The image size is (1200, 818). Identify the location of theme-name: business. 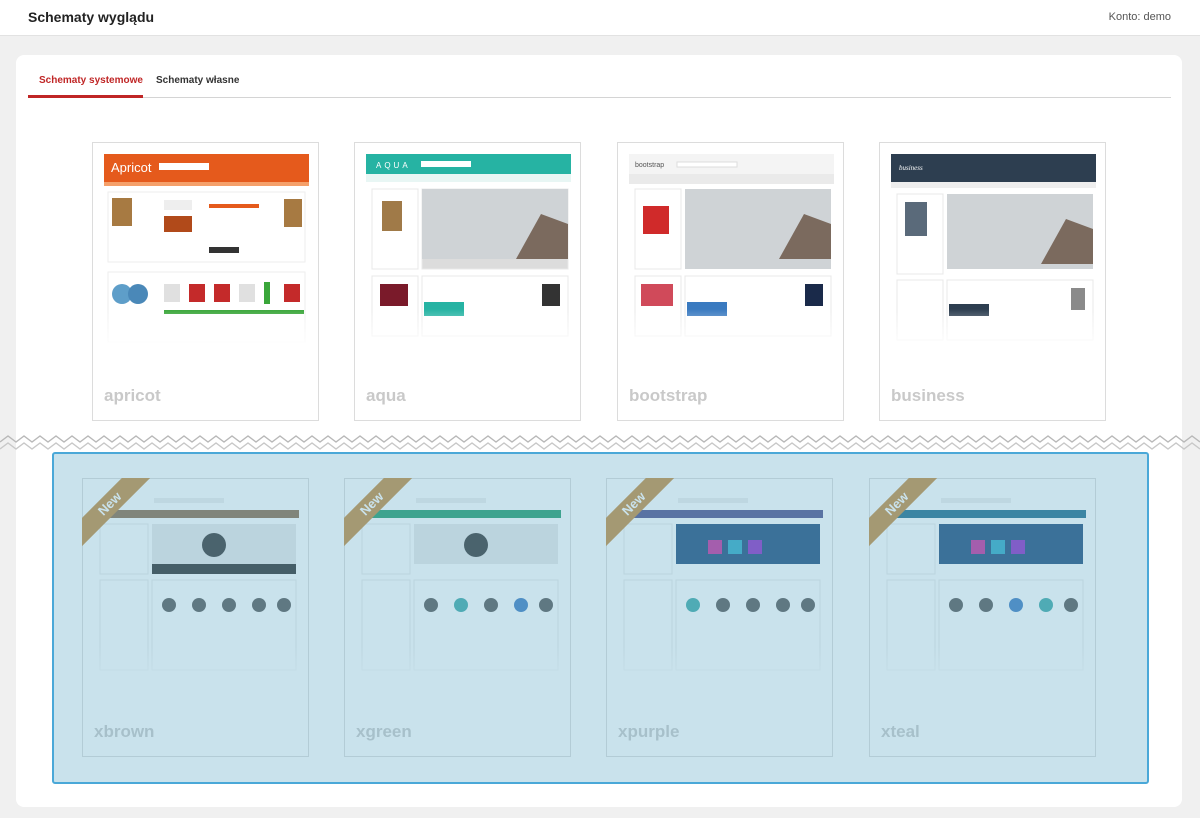
(928, 395).